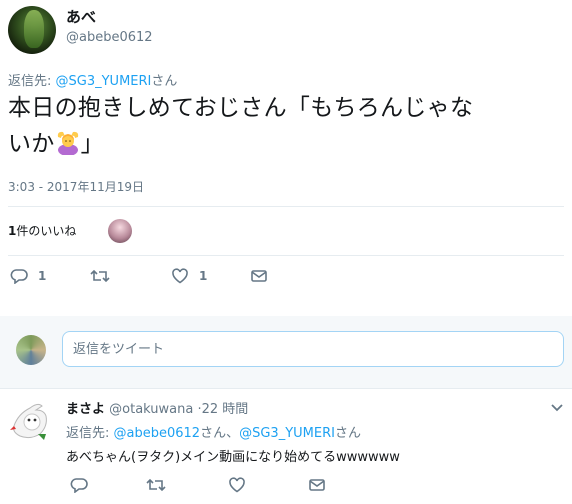 The width and height of the screenshot is (572, 504). What do you see at coordinates (32, 81) in the screenshot?
I see `reply-to-prefix: 返信先:` at bounding box center [32, 81].